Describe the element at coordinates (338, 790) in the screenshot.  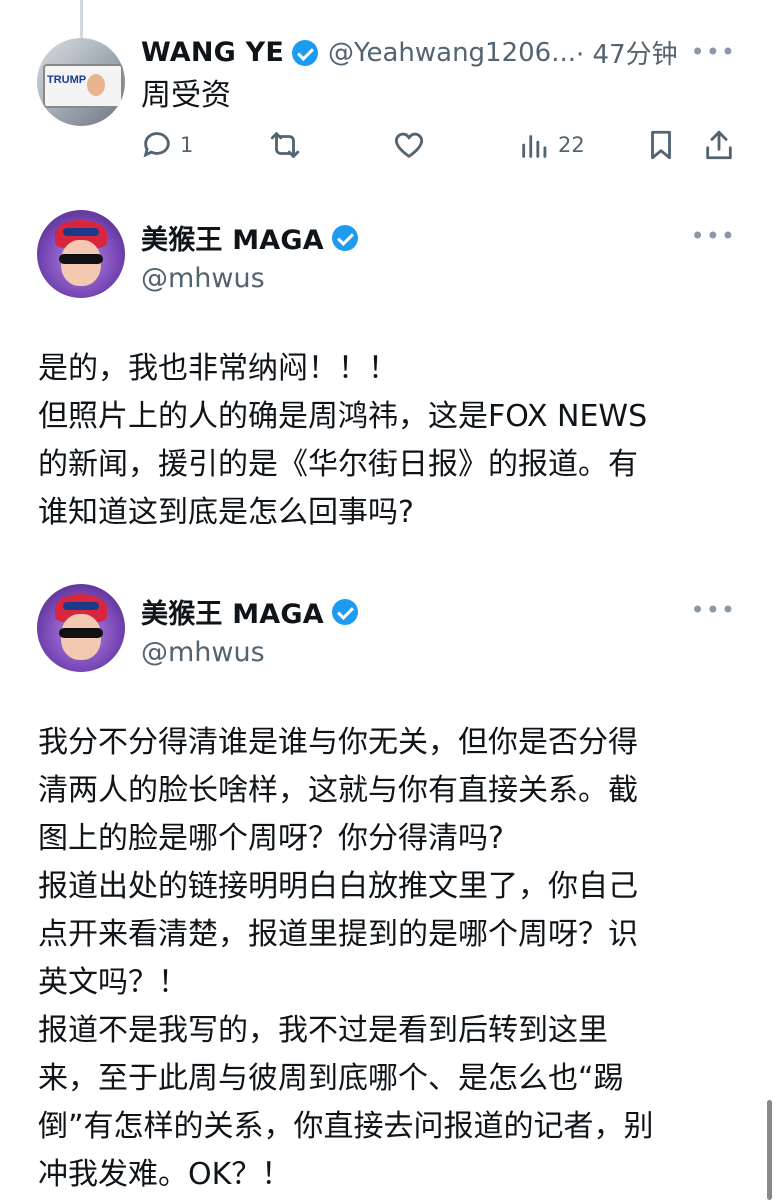
I see `text-line: 清两人的脸长啥样，这就与你有直接关系。截` at that location.